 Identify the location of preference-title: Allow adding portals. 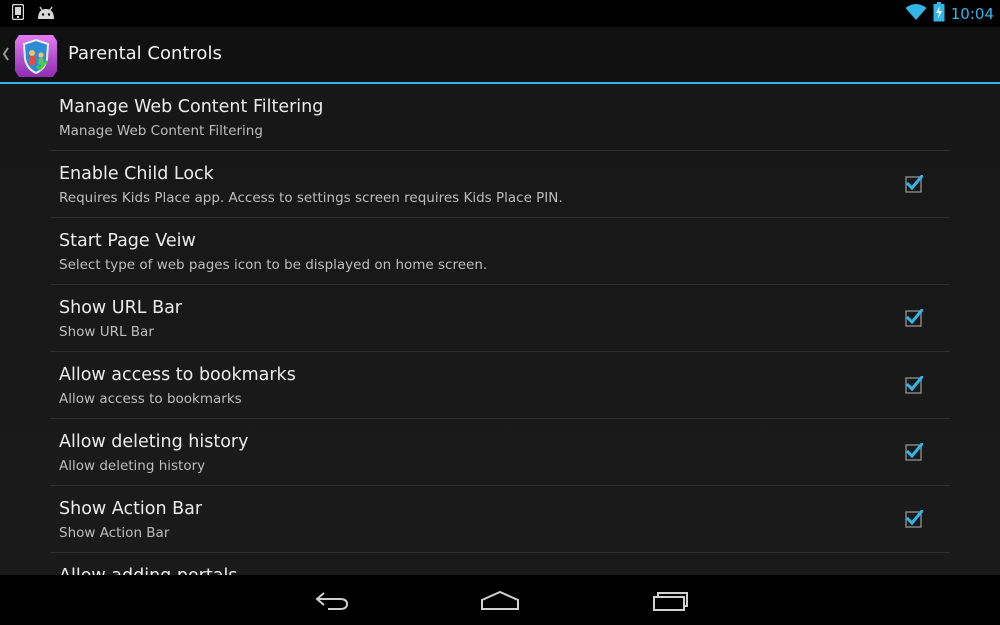
(148, 570).